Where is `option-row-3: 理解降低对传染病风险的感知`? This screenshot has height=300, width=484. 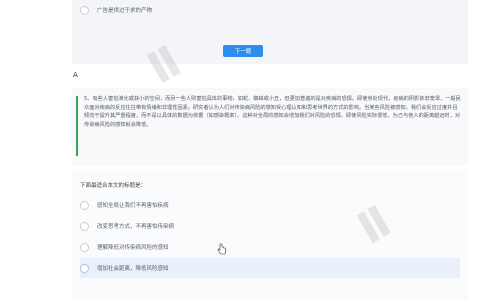
option-row-3: 理解降低对传染病风险的感知 is located at coordinates (270, 247).